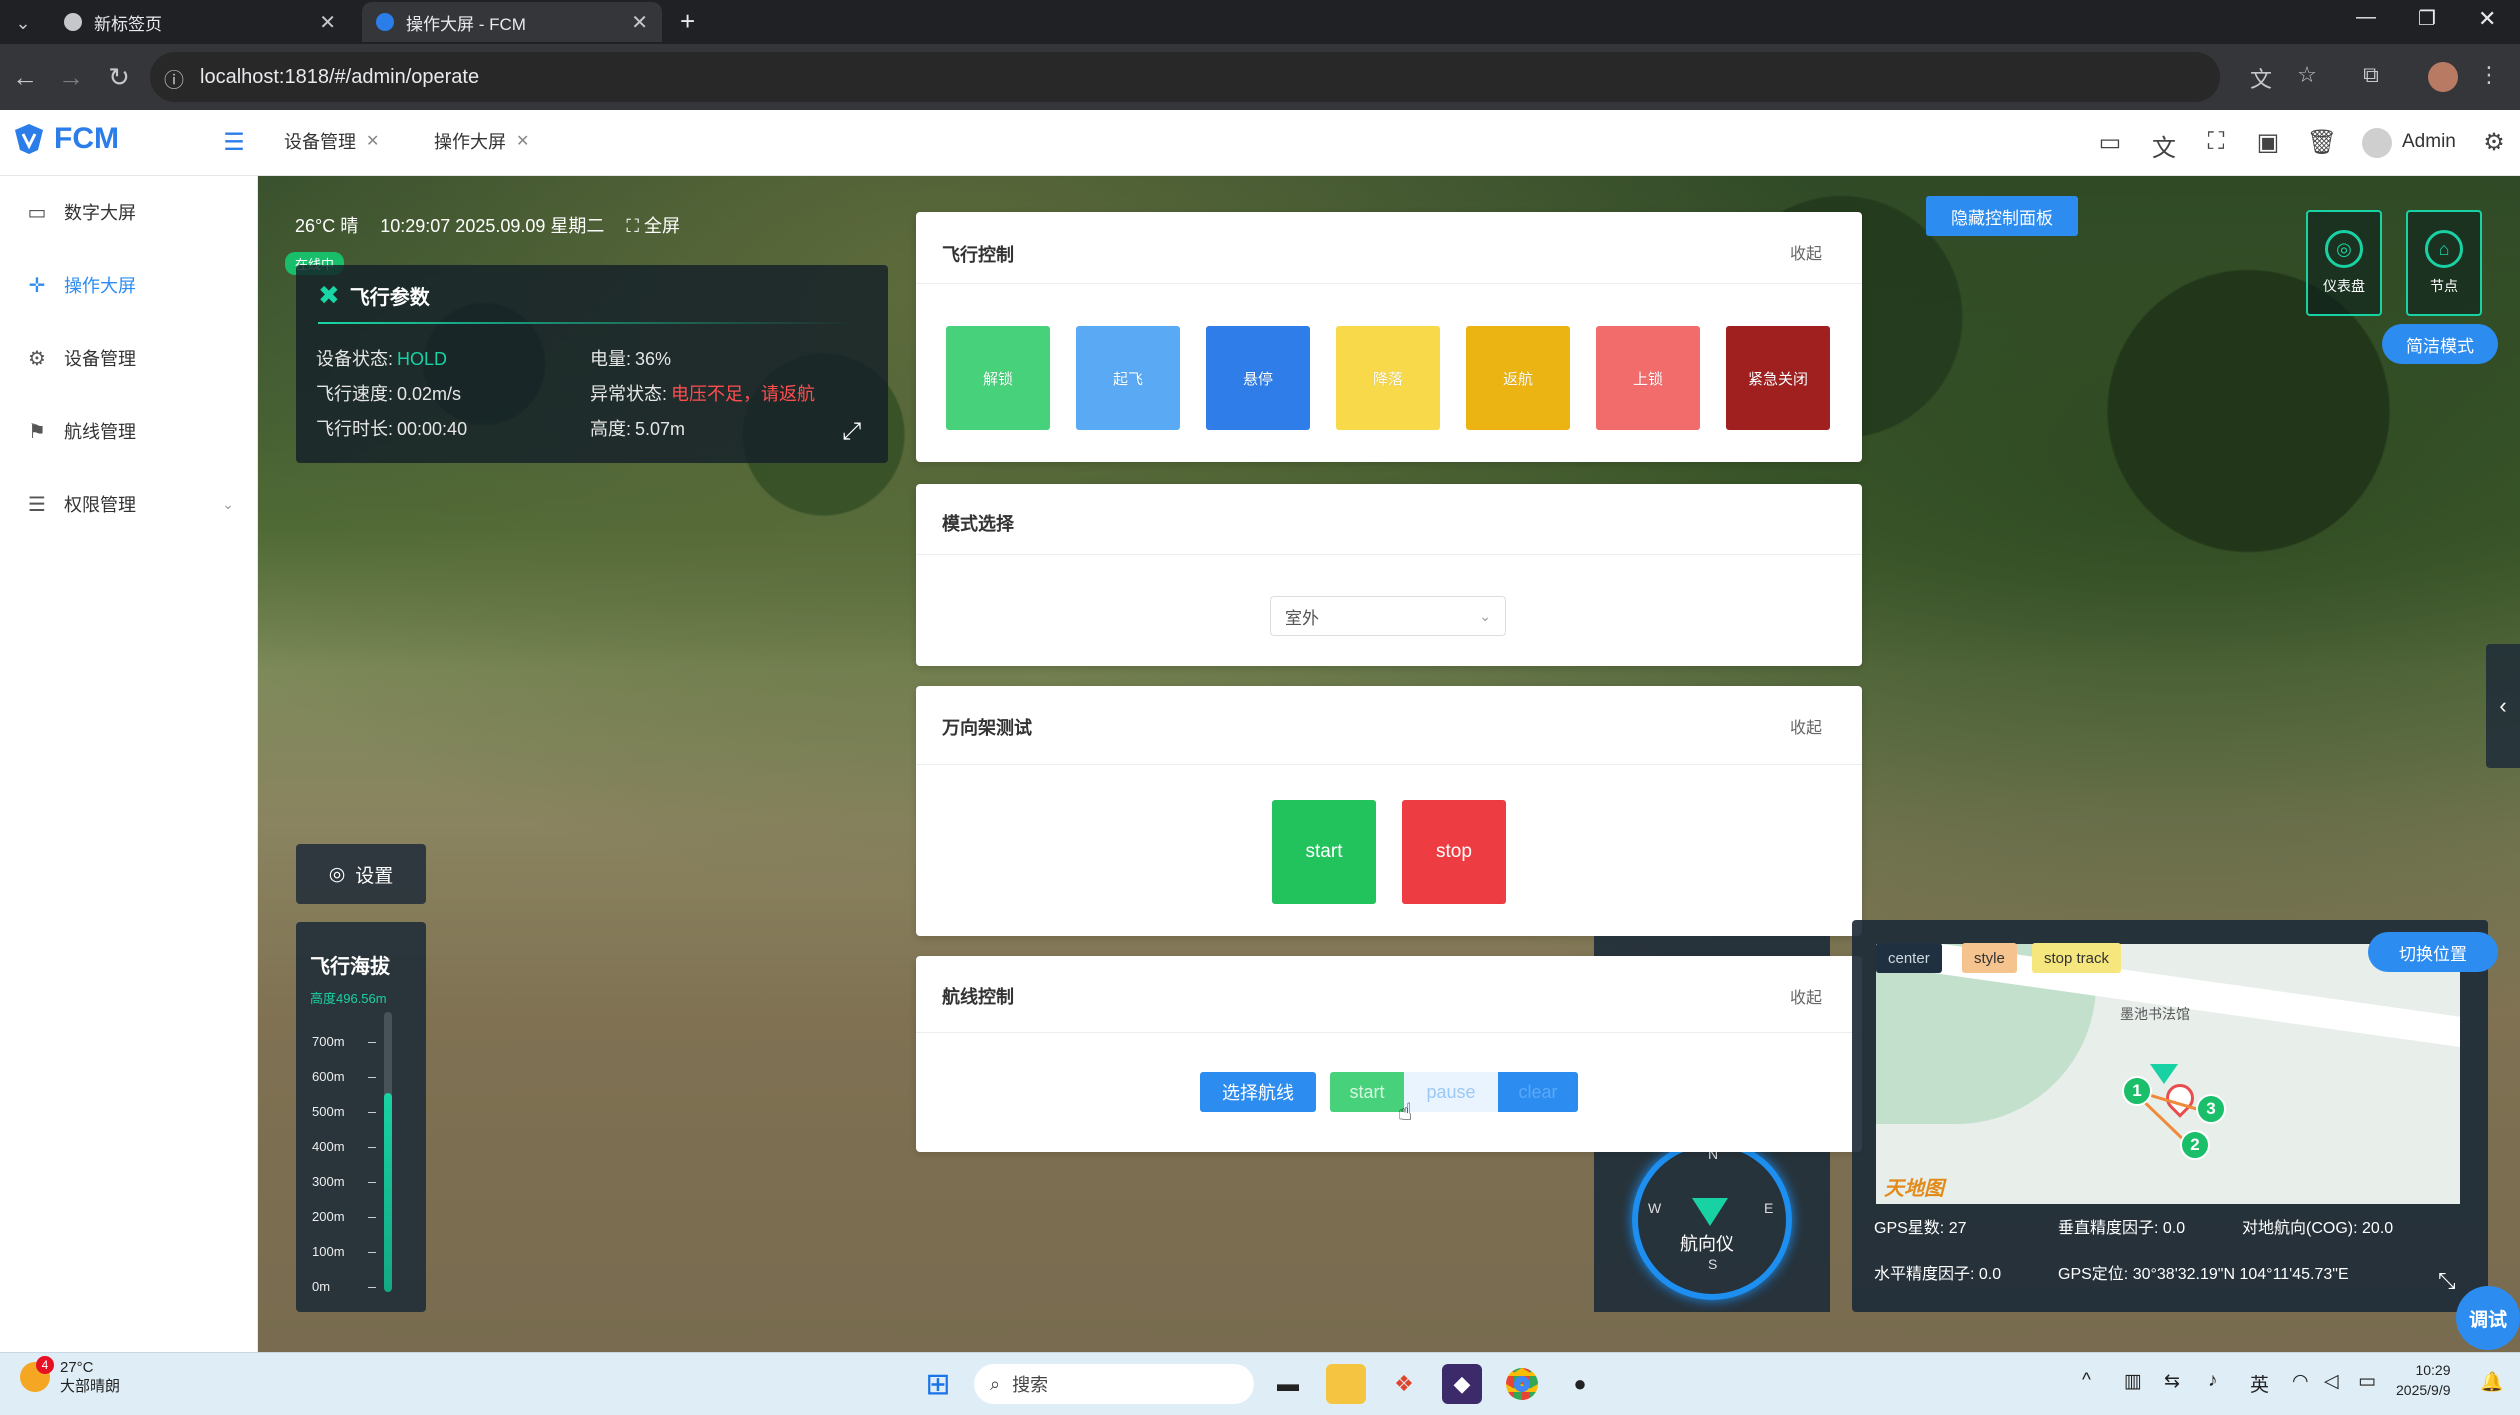 This screenshot has height=1415, width=2520. I want to click on app-tab-operate-screen: 操作大屏 ✕, so click(481, 141).